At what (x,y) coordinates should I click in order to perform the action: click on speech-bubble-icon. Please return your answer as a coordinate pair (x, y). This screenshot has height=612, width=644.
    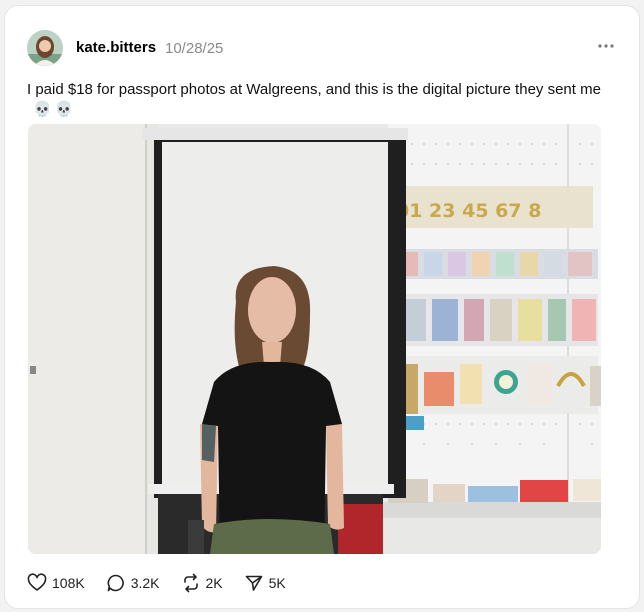
    Looking at the image, I should click on (115, 583).